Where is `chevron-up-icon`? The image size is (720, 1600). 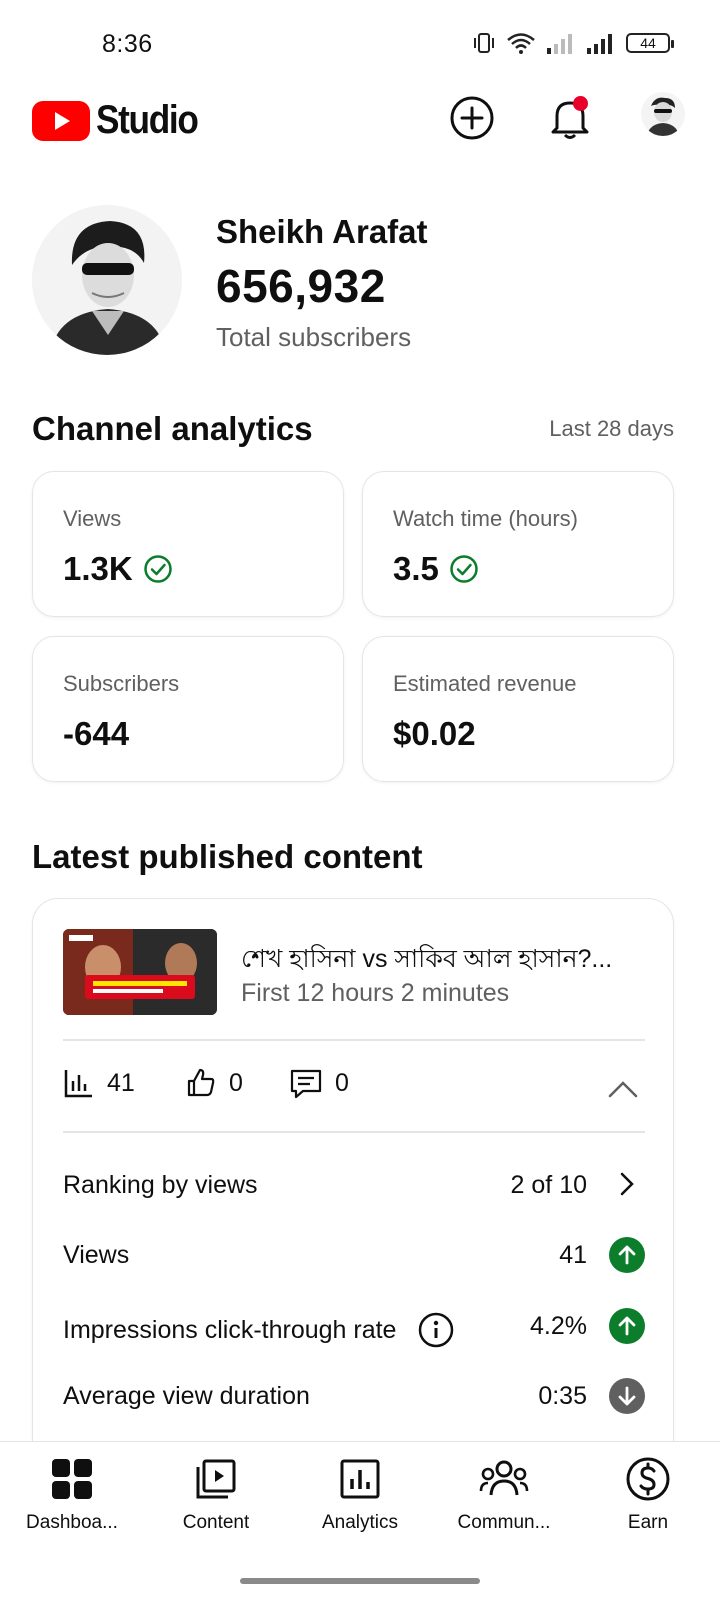
chevron-up-icon is located at coordinates (623, 1089).